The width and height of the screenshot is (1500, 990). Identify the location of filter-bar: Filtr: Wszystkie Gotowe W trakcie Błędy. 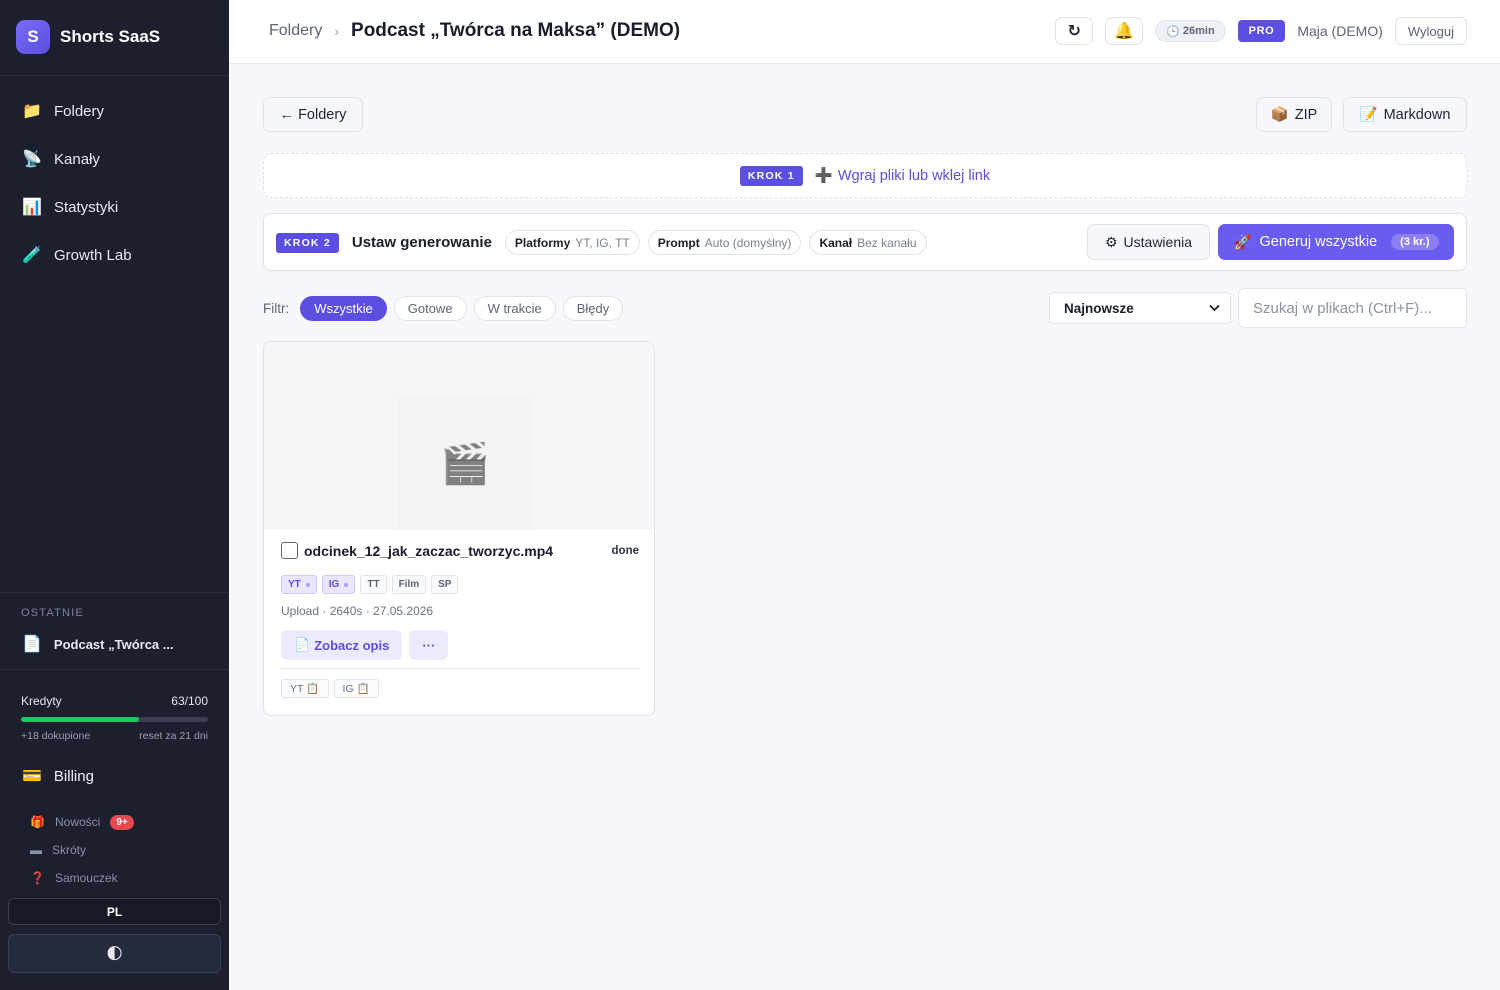
(443, 308).